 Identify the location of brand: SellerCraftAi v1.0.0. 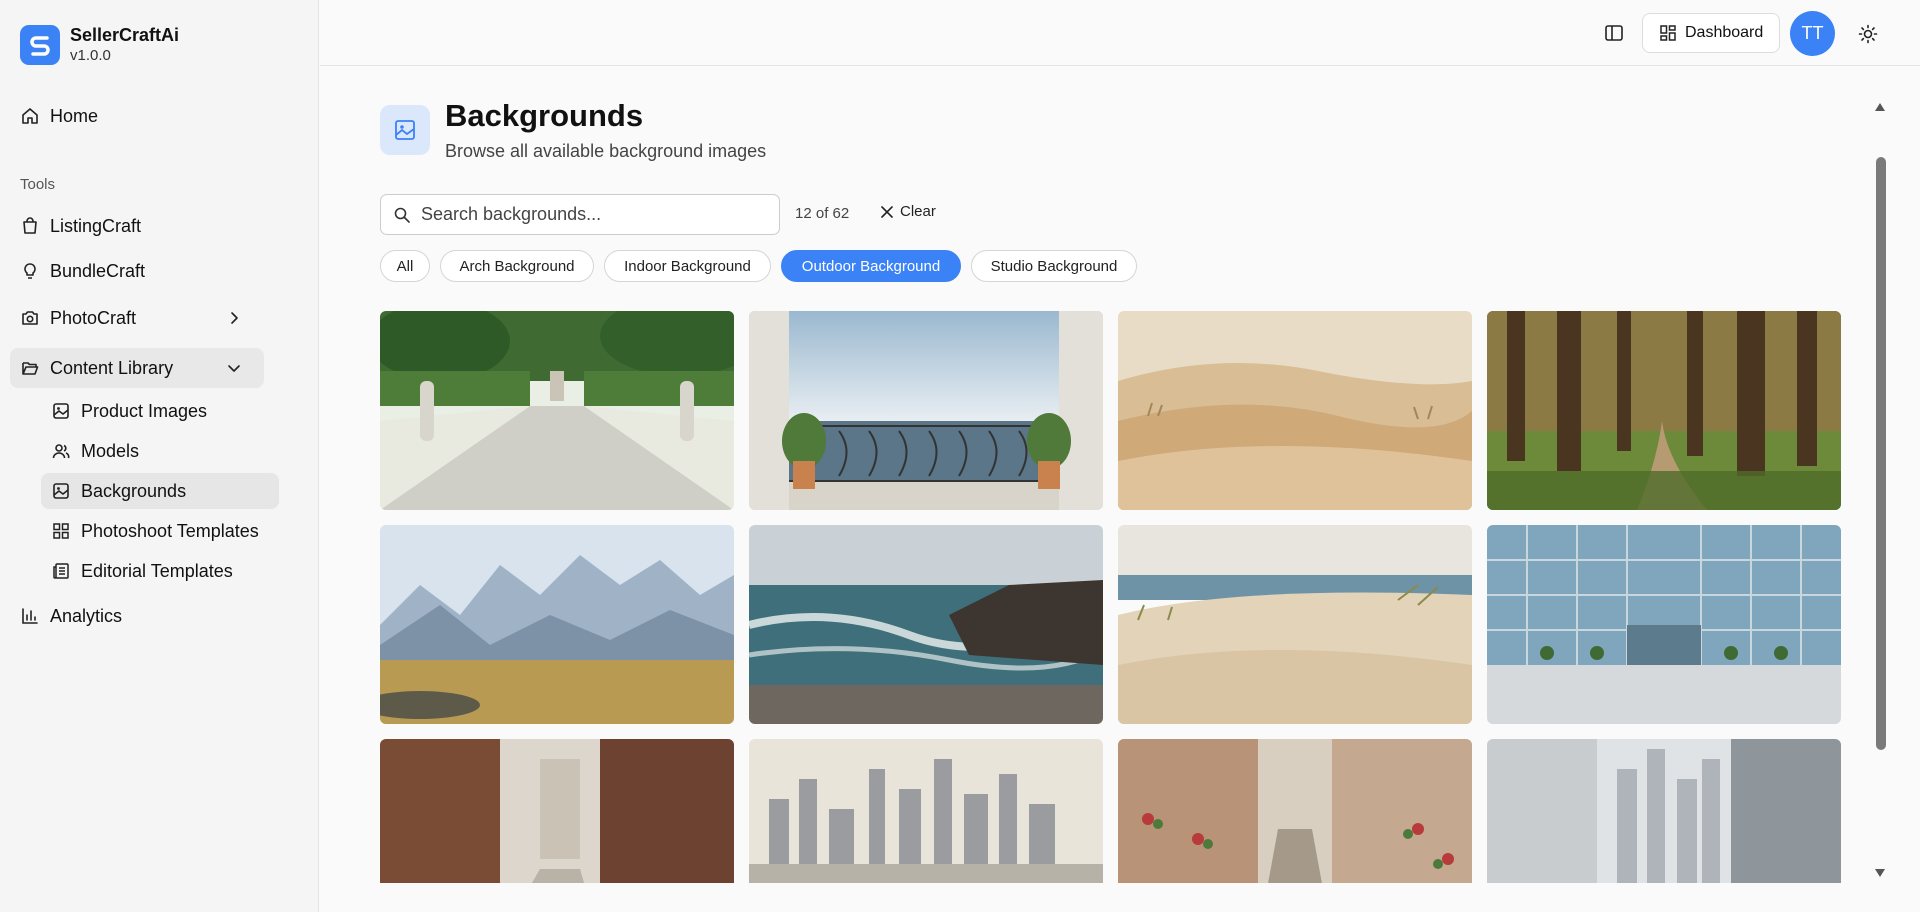
(99, 45).